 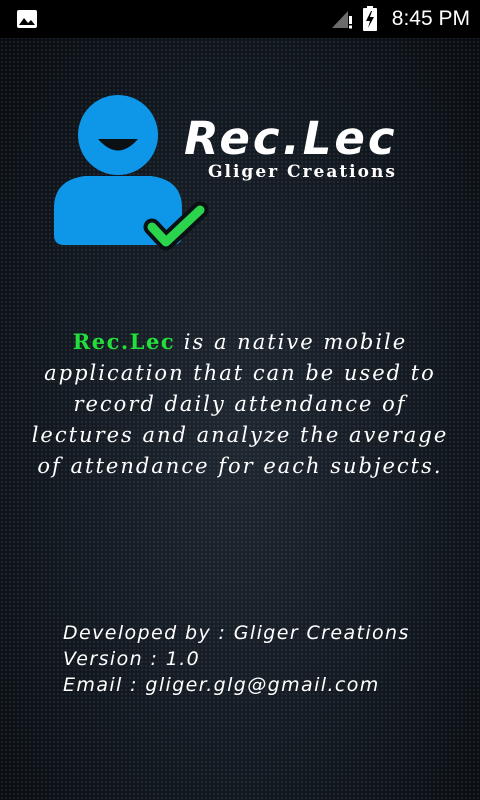 What do you see at coordinates (240, 19) in the screenshot?
I see `status-bar: 8:45 PM` at bounding box center [240, 19].